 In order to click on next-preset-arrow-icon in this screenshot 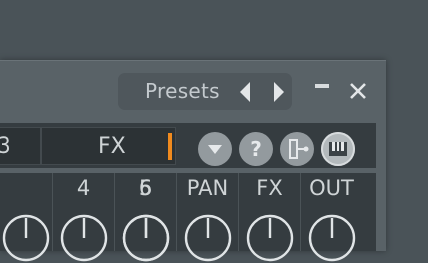, I will do `click(278, 94)`.